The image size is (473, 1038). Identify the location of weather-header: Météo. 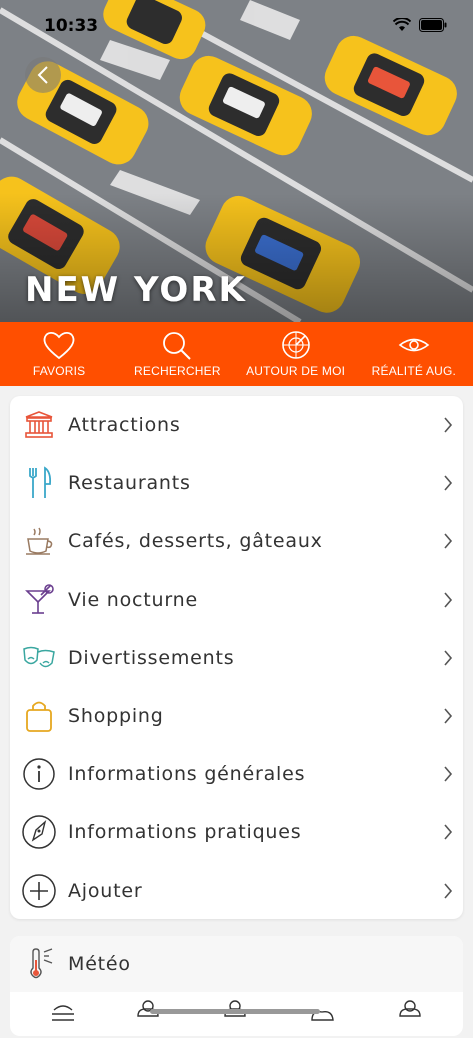
(236, 964).